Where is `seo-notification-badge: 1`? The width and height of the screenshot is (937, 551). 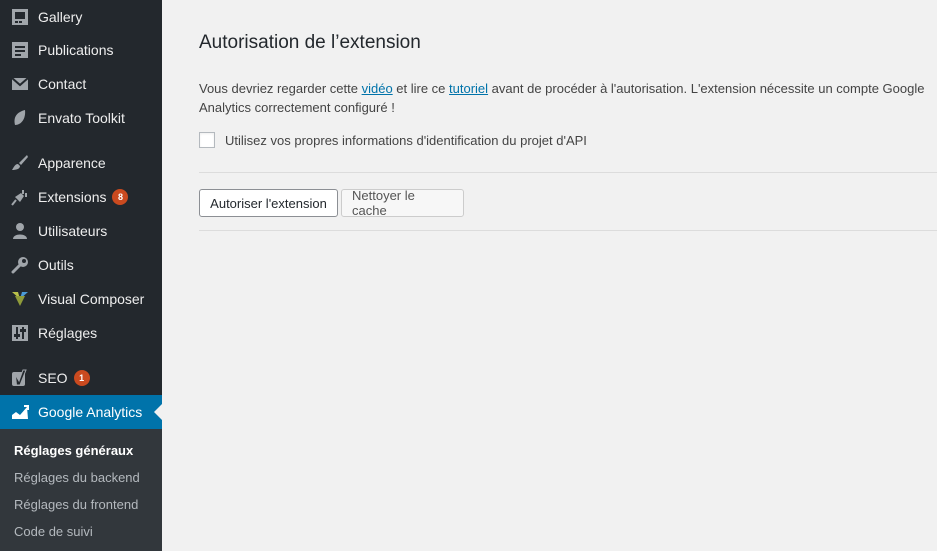
seo-notification-badge: 1 is located at coordinates (81, 378).